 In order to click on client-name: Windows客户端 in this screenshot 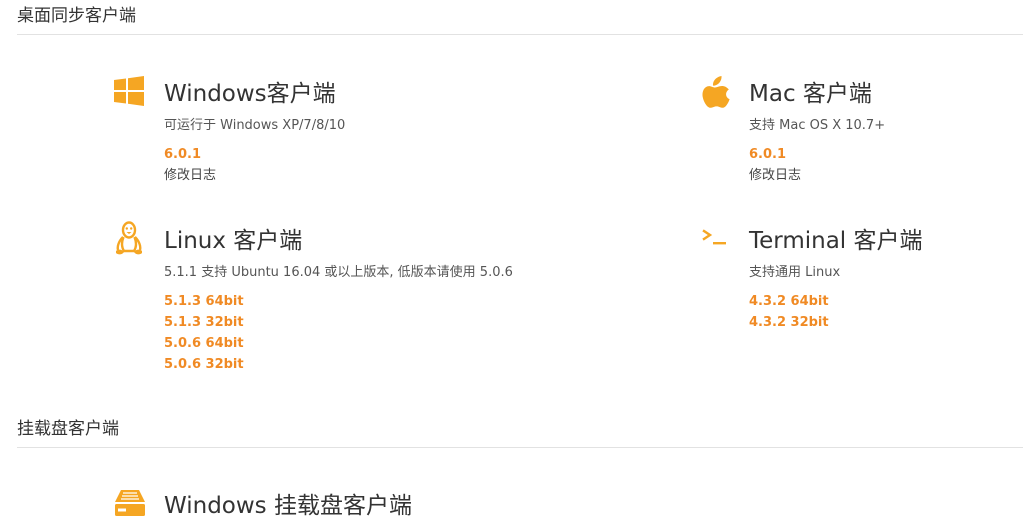, I will do `click(250, 94)`.